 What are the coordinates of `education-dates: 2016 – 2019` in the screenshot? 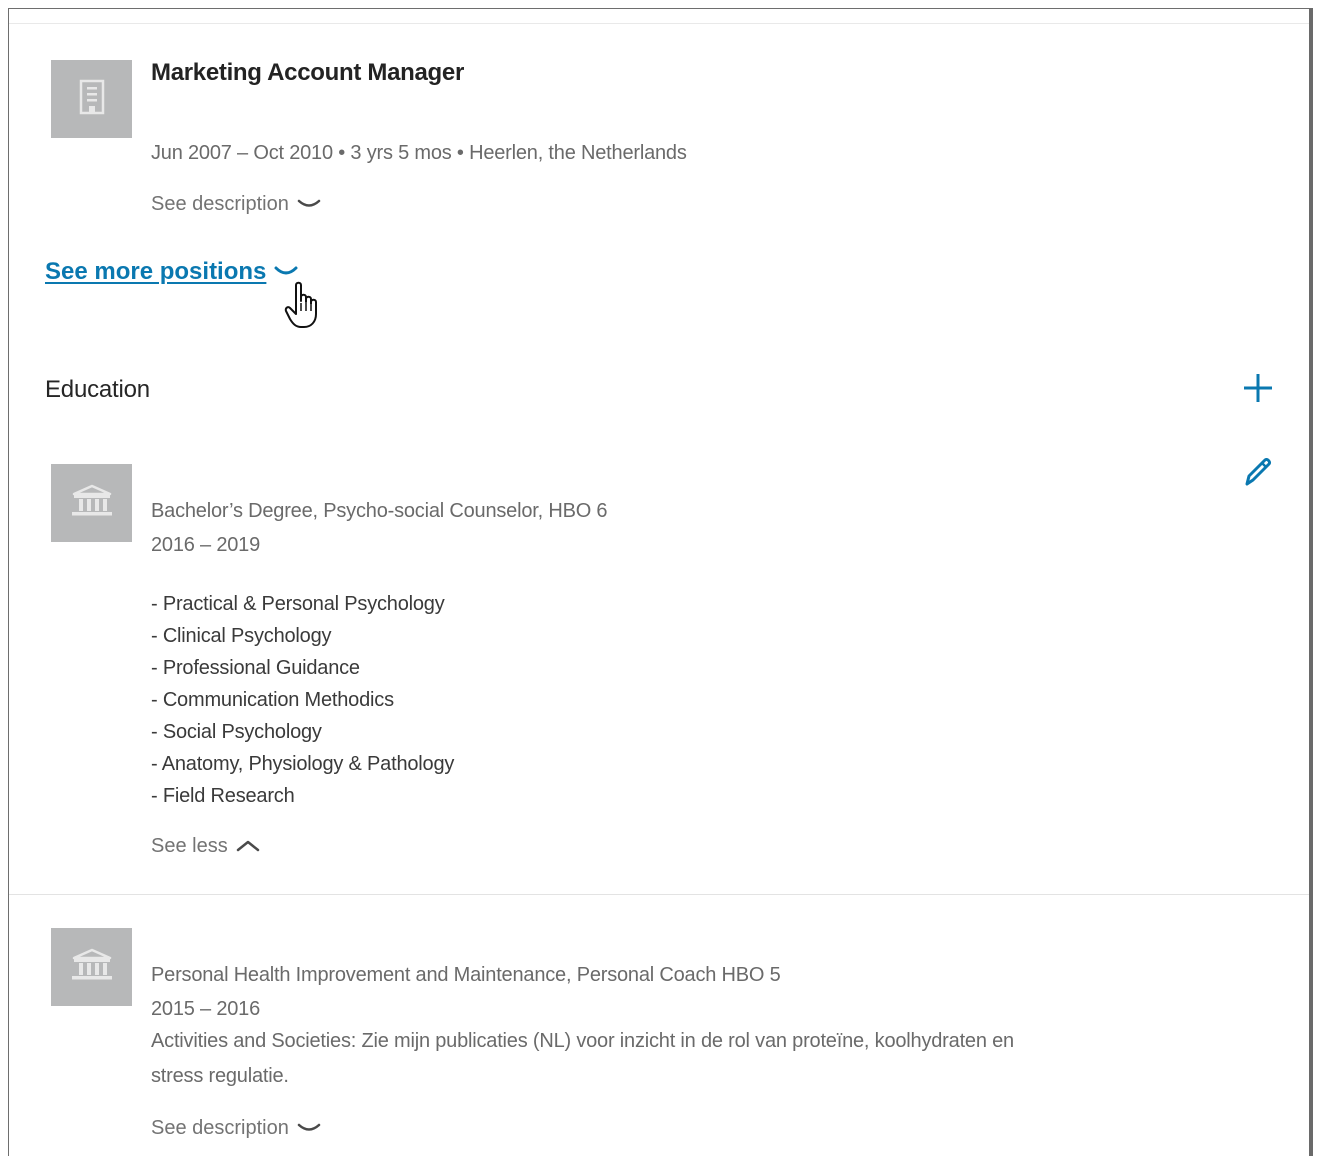 It's located at (206, 545).